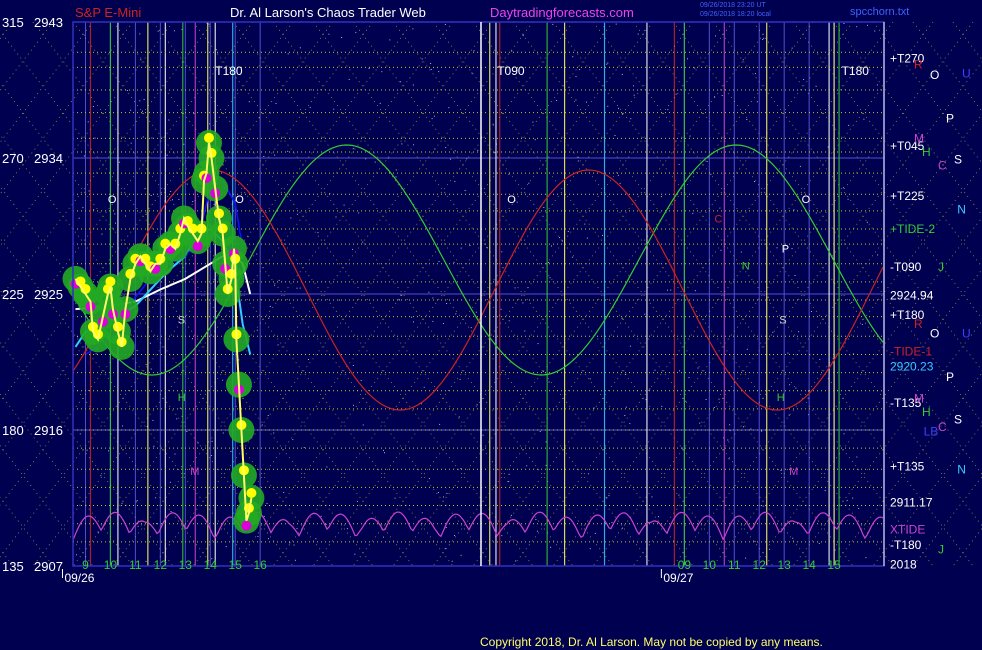 The width and height of the screenshot is (982, 650). What do you see at coordinates (13, 158) in the screenshot?
I see `y-angle-label: 270` at bounding box center [13, 158].